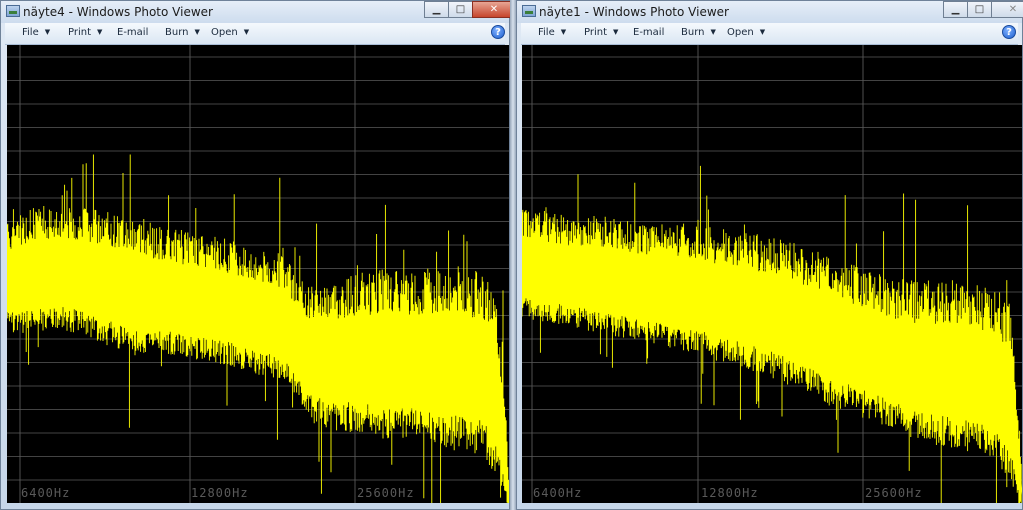 The height and width of the screenshot is (510, 1023). I want to click on title-bar: näyte1 - Windows Photo Viewer ▁ □ ✕, so click(770, 12).